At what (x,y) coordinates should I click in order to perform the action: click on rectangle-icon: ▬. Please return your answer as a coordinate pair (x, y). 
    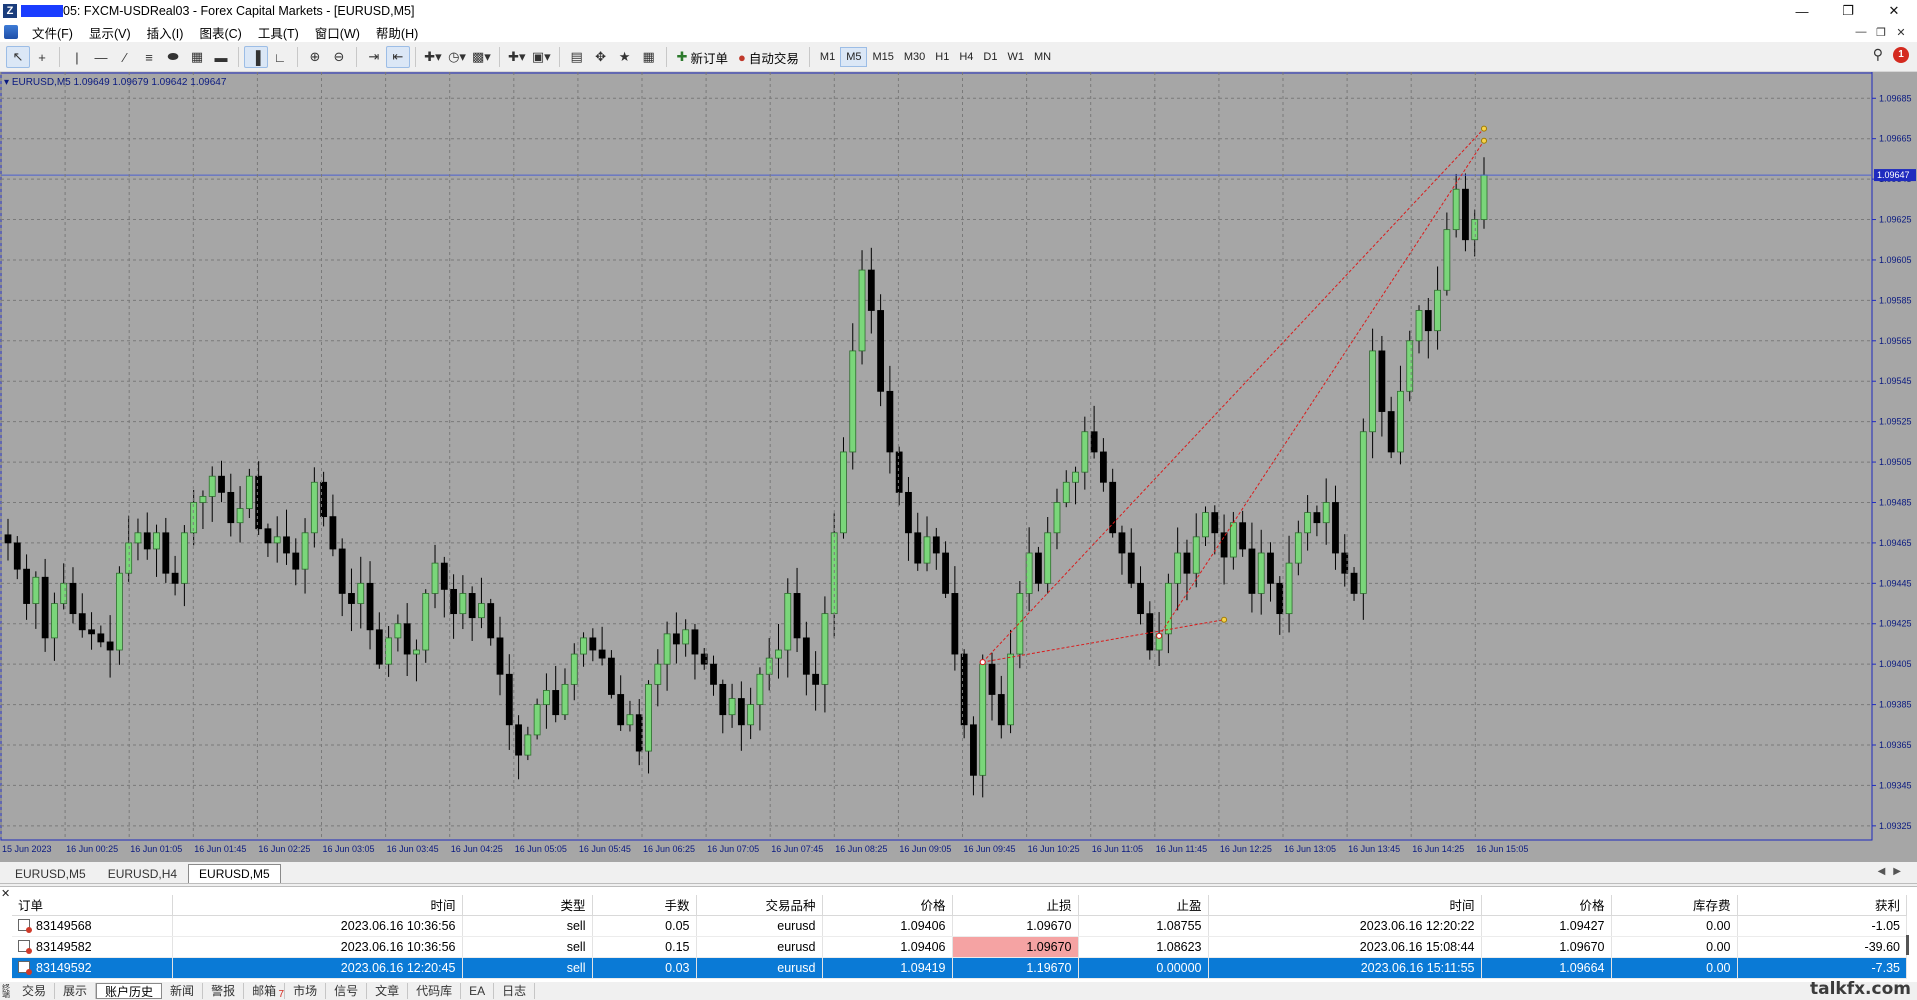
    Looking at the image, I should click on (221, 57).